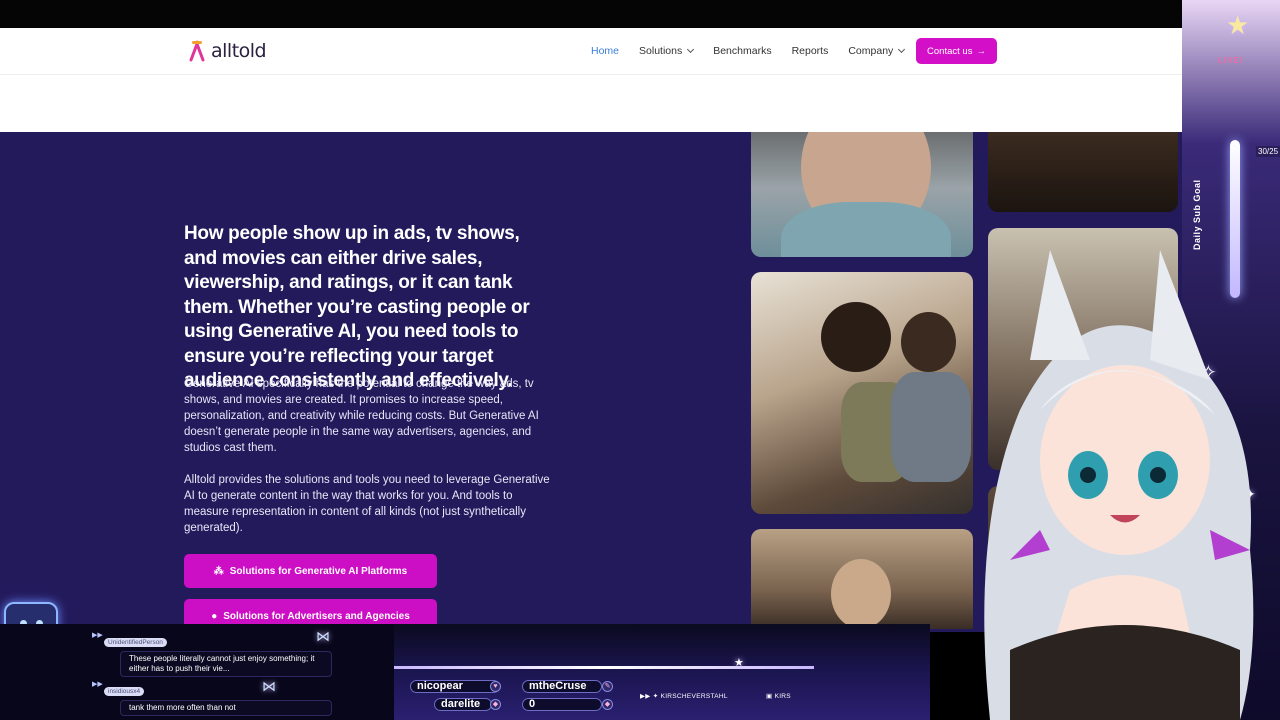 The image size is (1280, 720). Describe the element at coordinates (650, 696) in the screenshot. I see `twitter-icon: ▶▶ ✦` at that location.